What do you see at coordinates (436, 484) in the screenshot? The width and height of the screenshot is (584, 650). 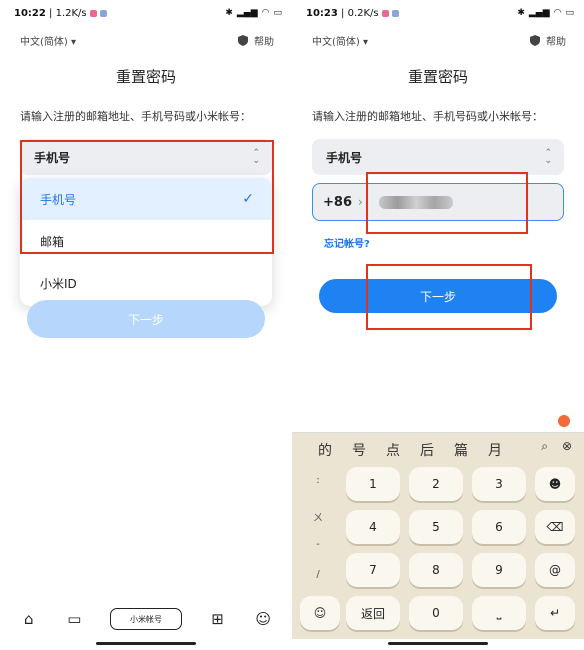 I see `key-2: 2` at bounding box center [436, 484].